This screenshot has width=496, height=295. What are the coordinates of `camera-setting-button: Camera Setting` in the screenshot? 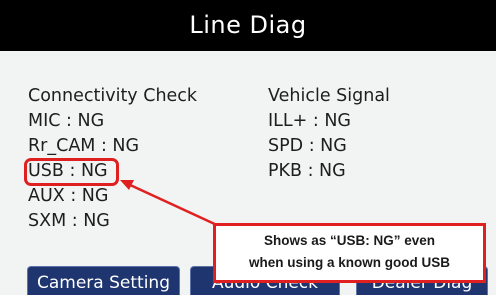 It's located at (103, 280).